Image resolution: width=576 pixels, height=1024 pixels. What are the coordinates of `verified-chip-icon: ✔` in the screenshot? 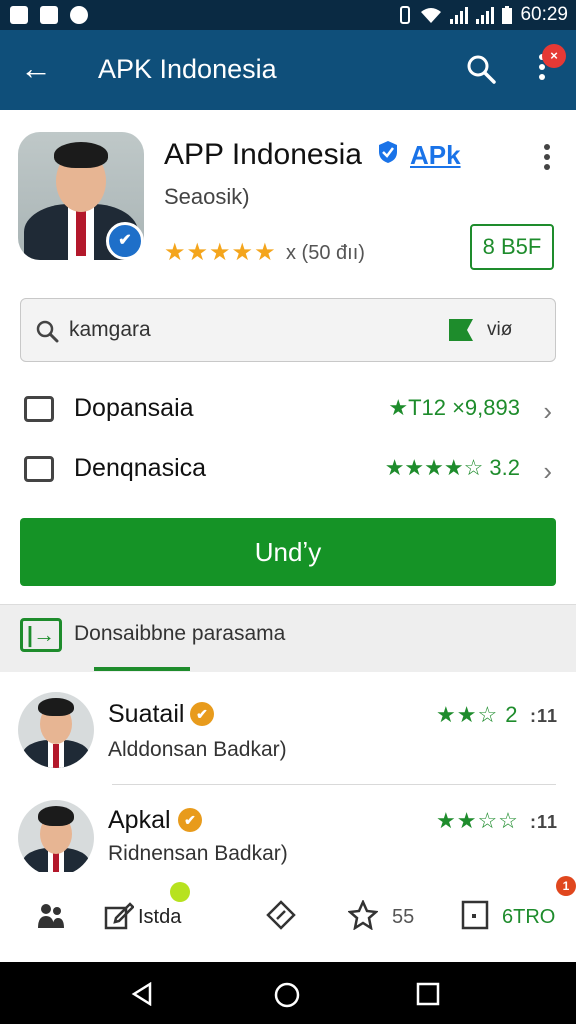 It's located at (125, 241).